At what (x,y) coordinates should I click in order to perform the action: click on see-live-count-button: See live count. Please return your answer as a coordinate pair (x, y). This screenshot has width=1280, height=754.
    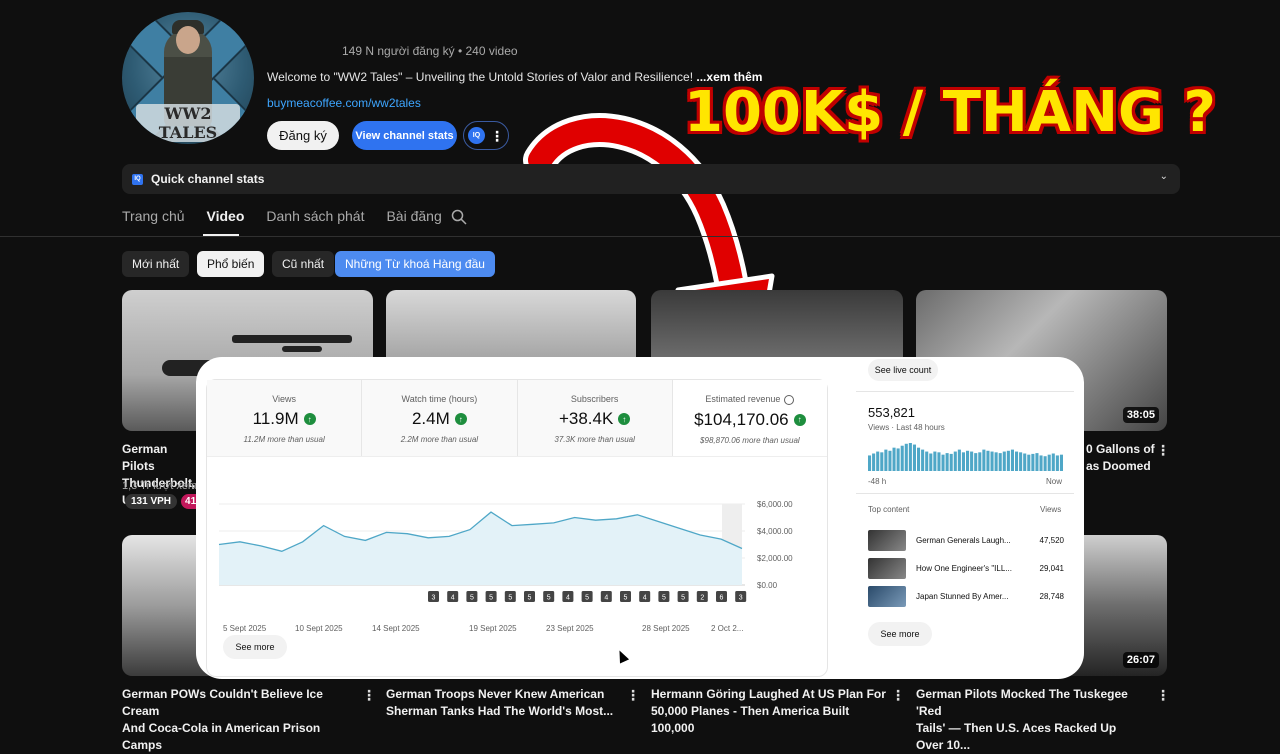
    Looking at the image, I should click on (903, 370).